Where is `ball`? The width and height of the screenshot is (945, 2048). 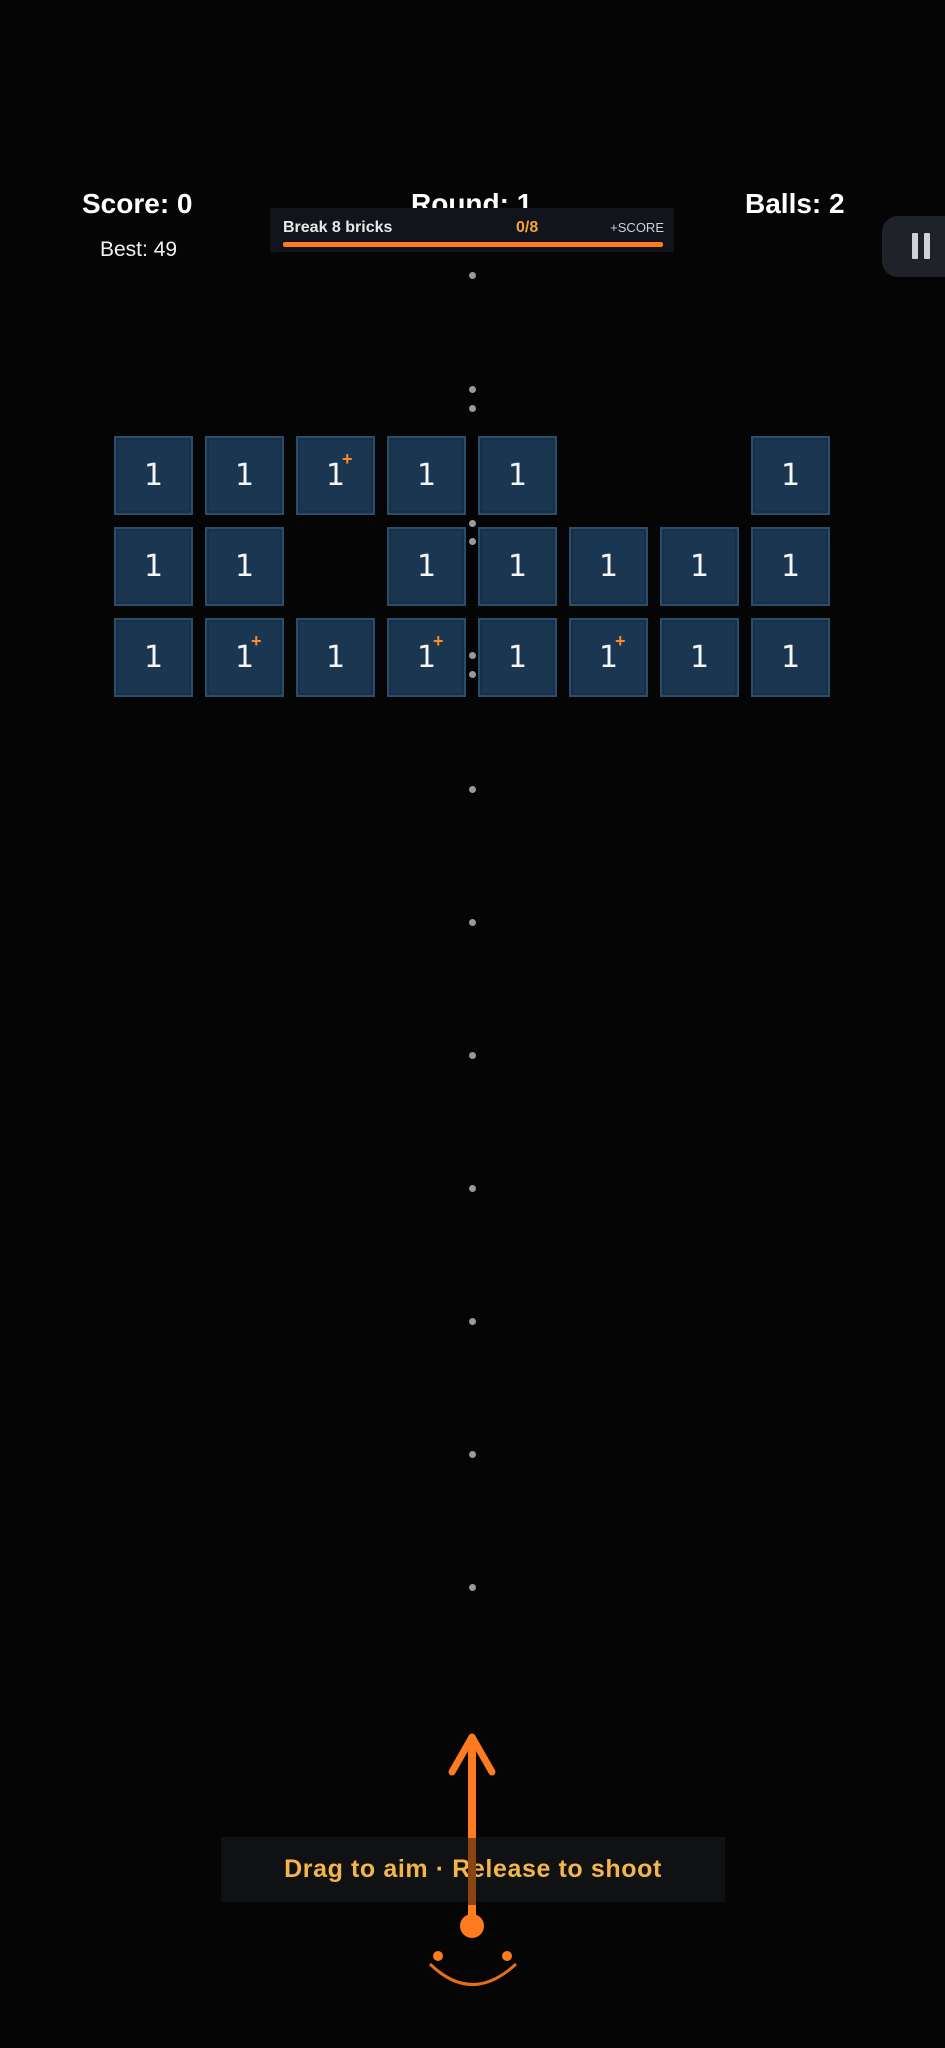 ball is located at coordinates (472, 1926).